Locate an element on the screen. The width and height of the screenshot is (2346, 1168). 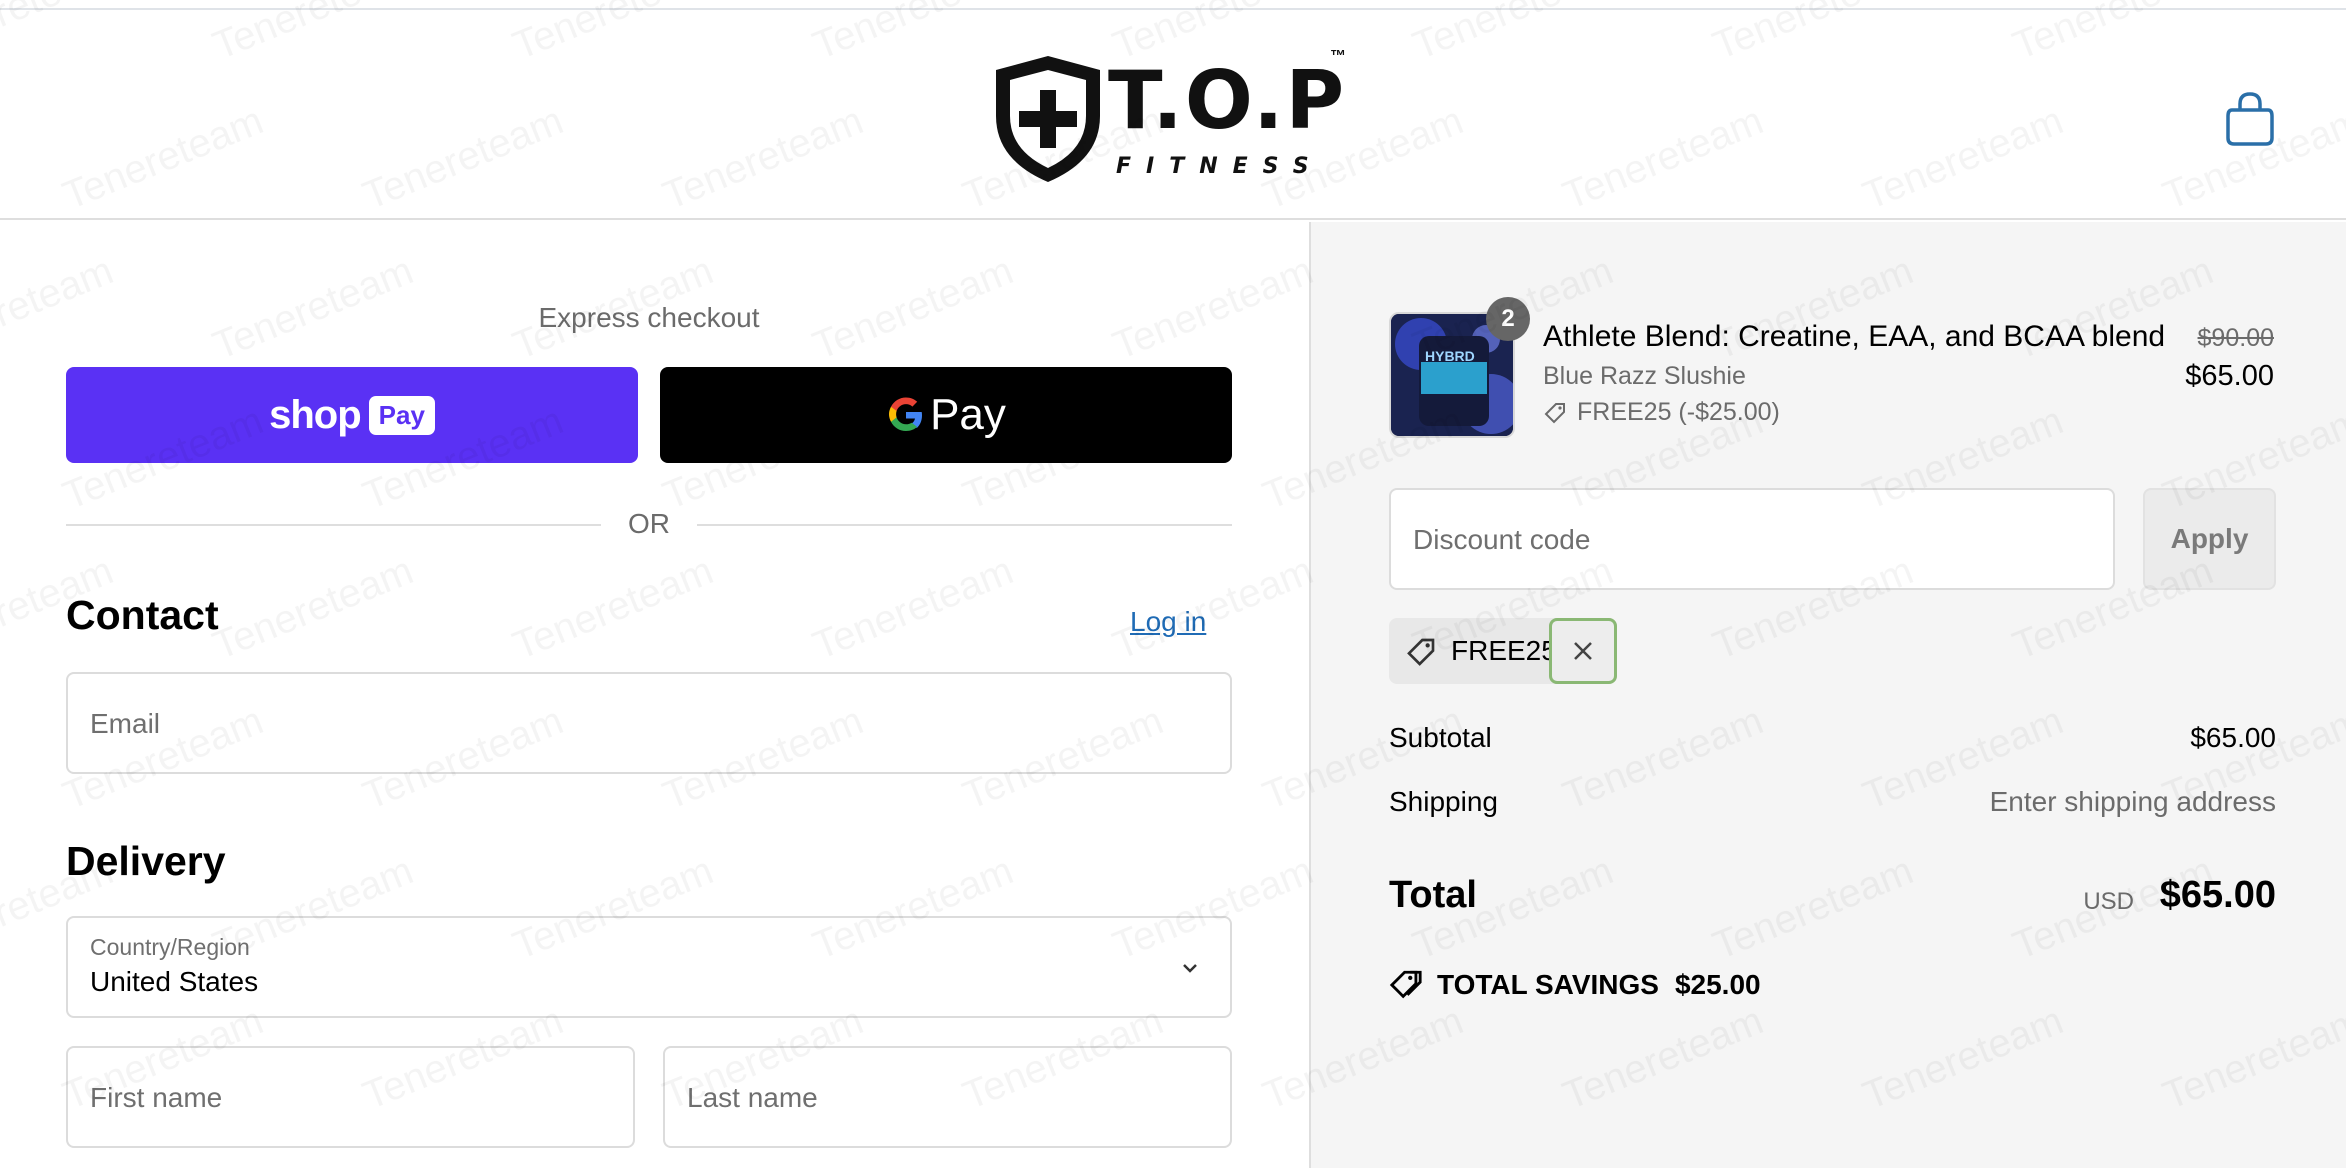
store-logo: T.O.P ™ FITNESS is located at coordinates (1170, 123).